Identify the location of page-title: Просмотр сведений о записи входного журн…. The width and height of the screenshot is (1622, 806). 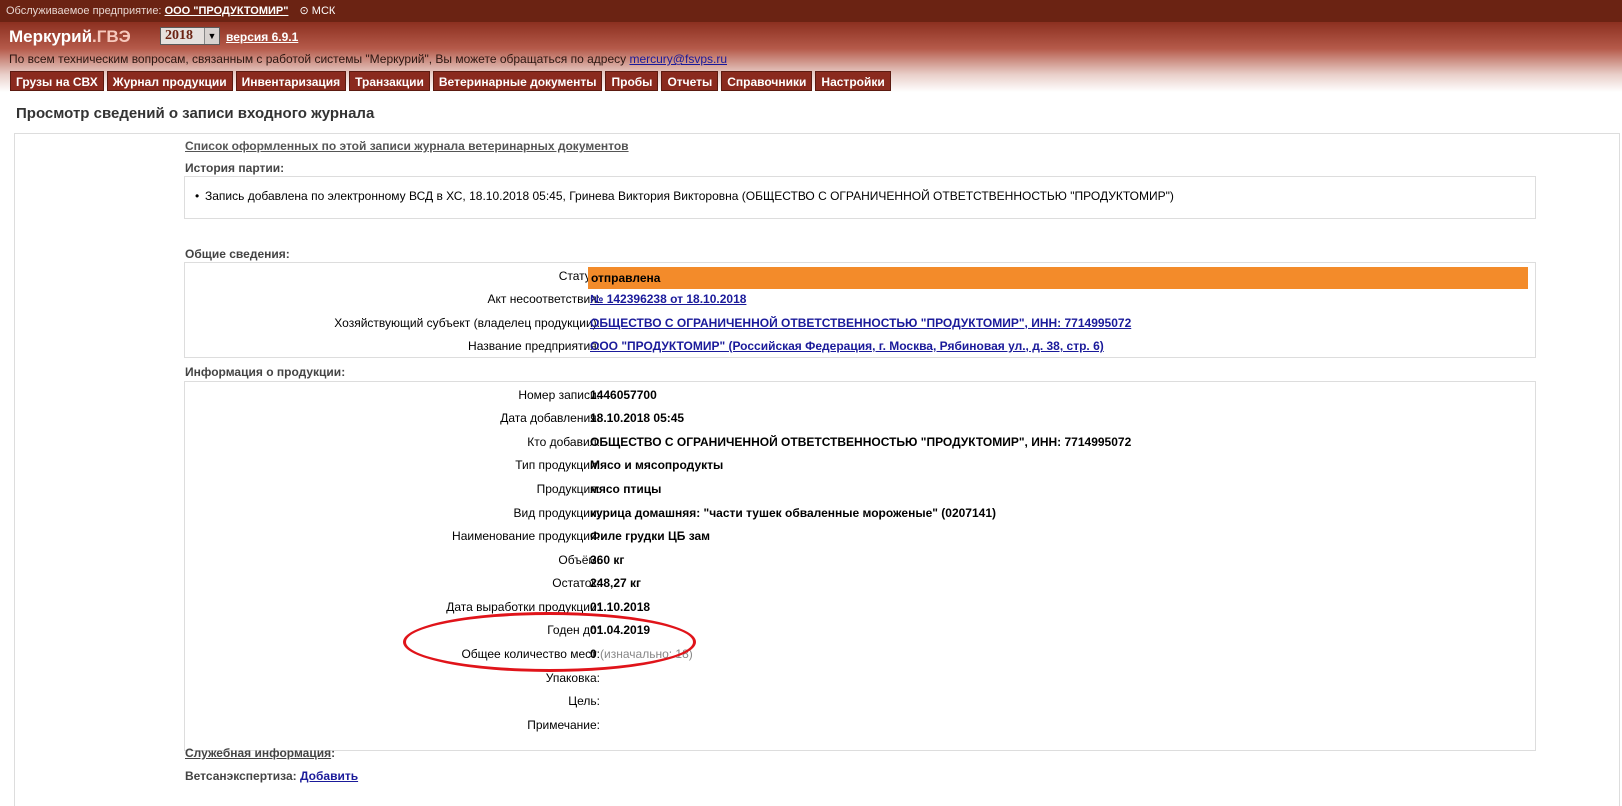
(195, 113).